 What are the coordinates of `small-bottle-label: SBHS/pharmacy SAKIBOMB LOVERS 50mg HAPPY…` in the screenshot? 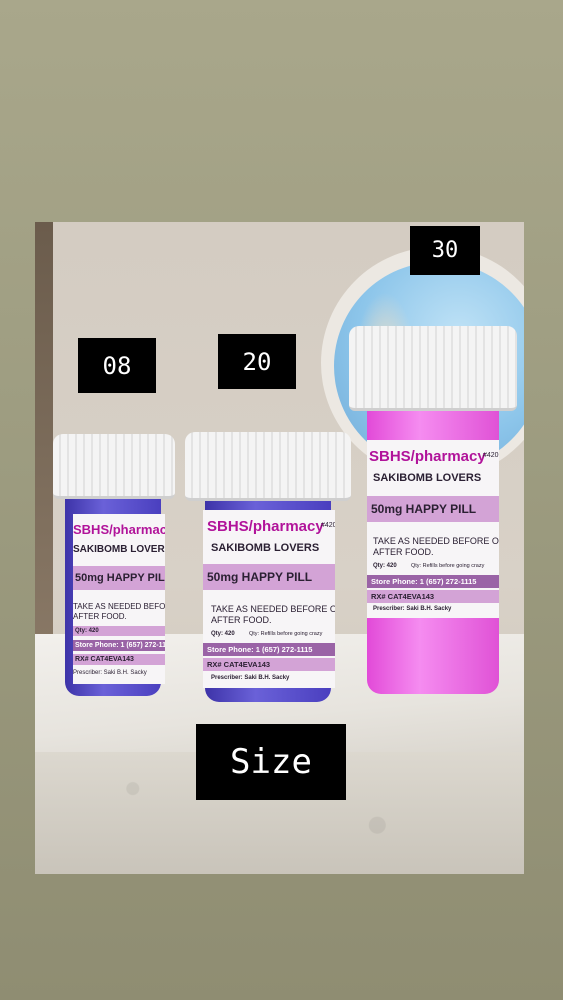 It's located at (119, 599).